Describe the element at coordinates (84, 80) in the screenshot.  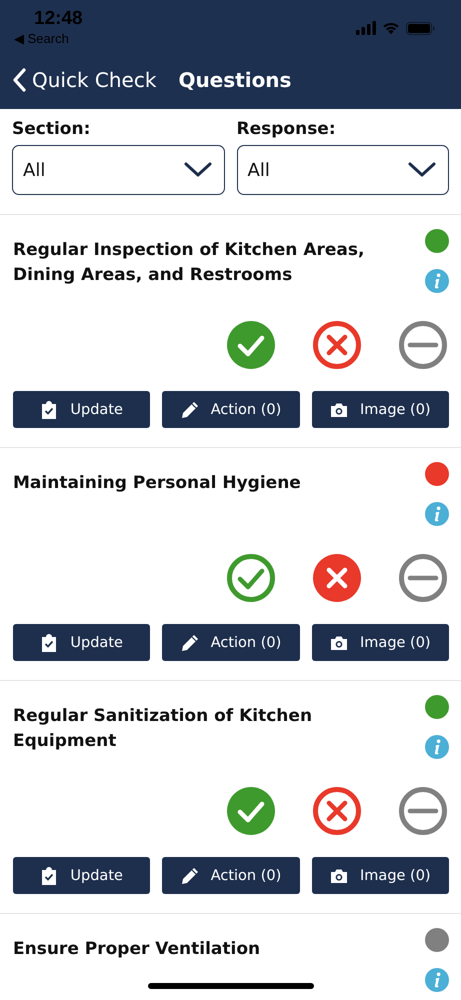
I see `back-button: Quick Check` at that location.